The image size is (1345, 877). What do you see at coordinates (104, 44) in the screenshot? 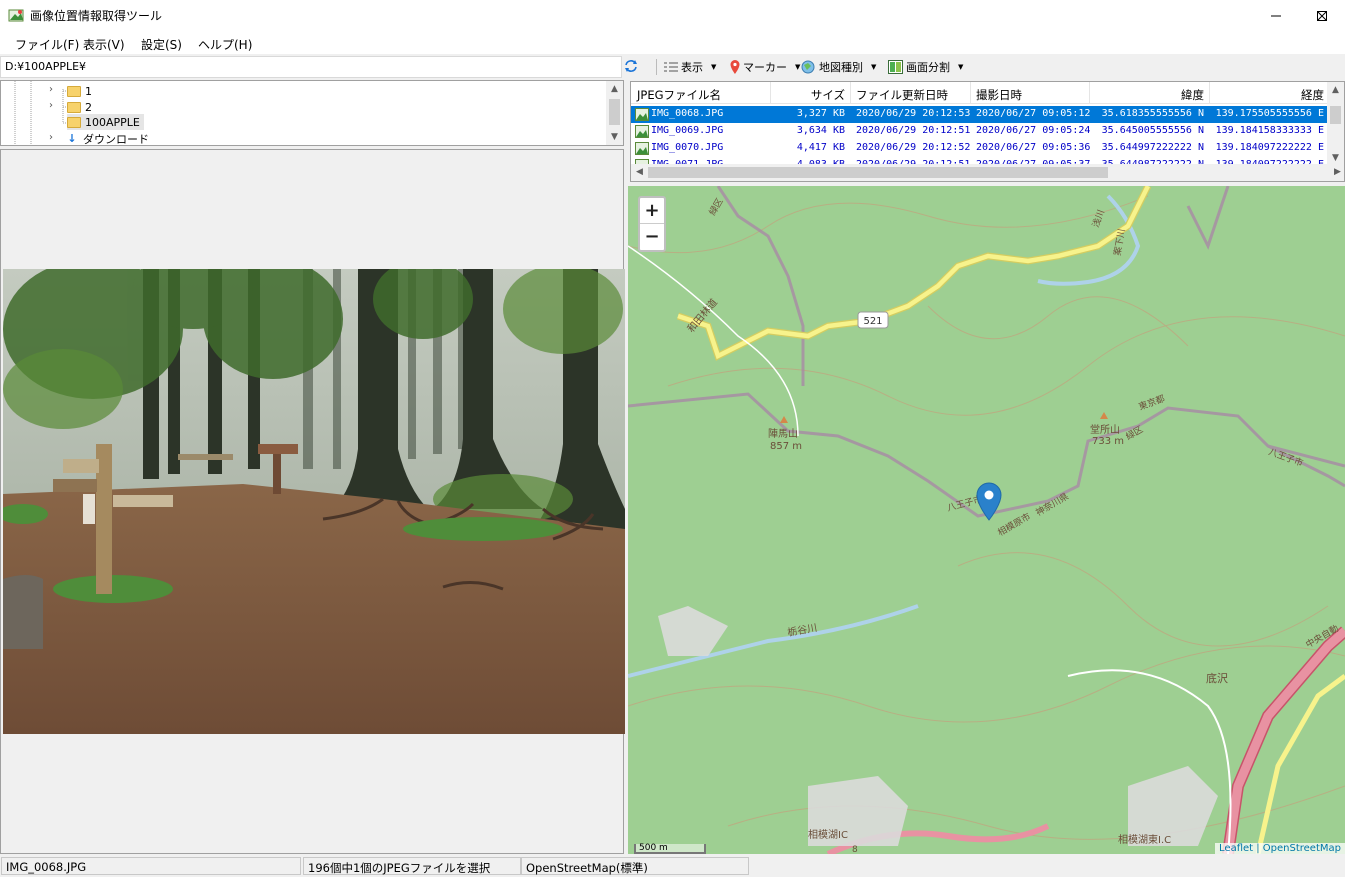
I see `menu-view: 表示(V)` at bounding box center [104, 44].